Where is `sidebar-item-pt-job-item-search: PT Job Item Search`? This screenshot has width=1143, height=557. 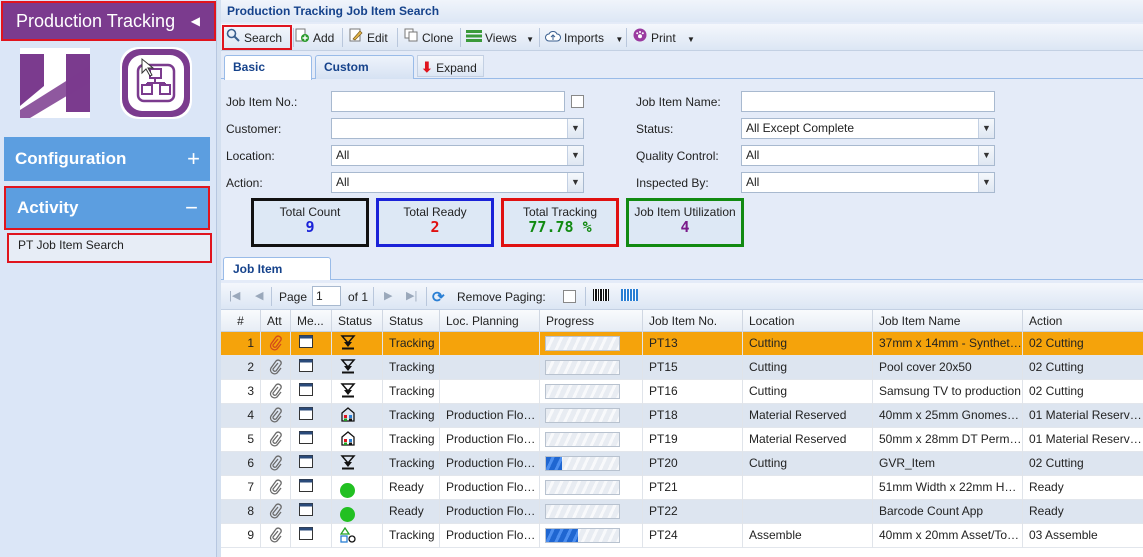
sidebar-item-pt-job-item-search: PT Job Item Search is located at coordinates (109, 248).